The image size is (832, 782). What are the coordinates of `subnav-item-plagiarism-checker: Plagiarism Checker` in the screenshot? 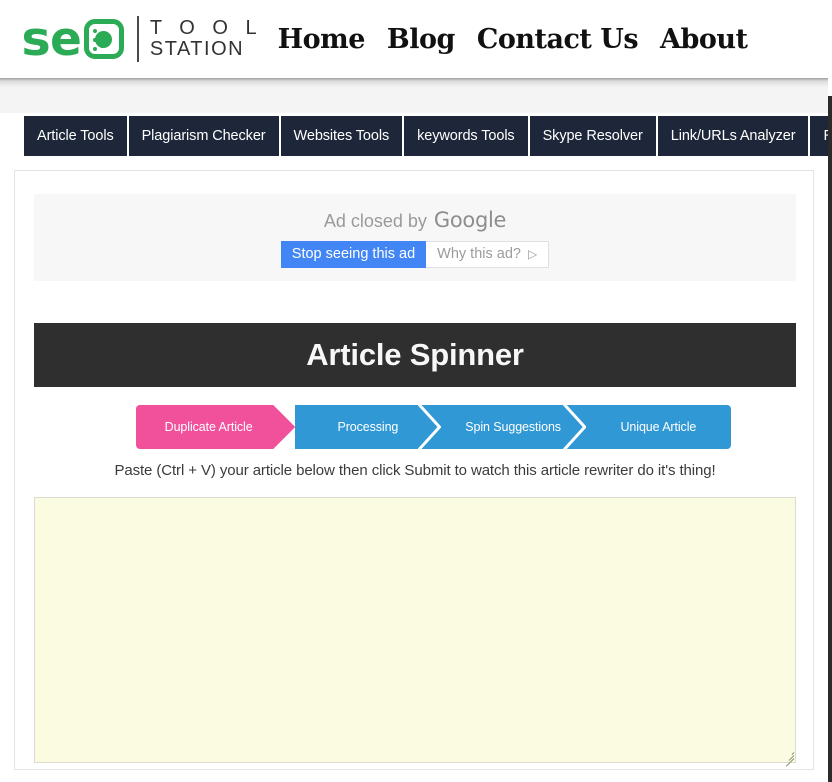 It's located at (204, 136).